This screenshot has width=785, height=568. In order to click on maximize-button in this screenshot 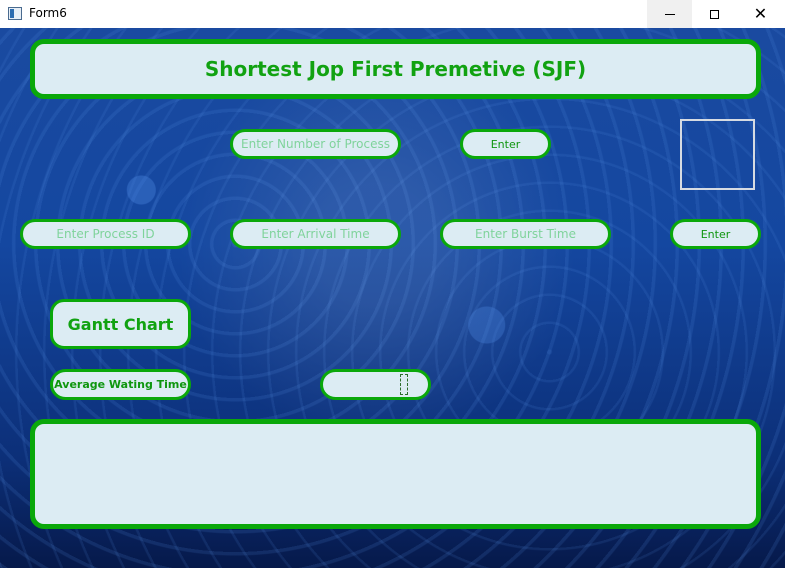, I will do `click(714, 14)`.